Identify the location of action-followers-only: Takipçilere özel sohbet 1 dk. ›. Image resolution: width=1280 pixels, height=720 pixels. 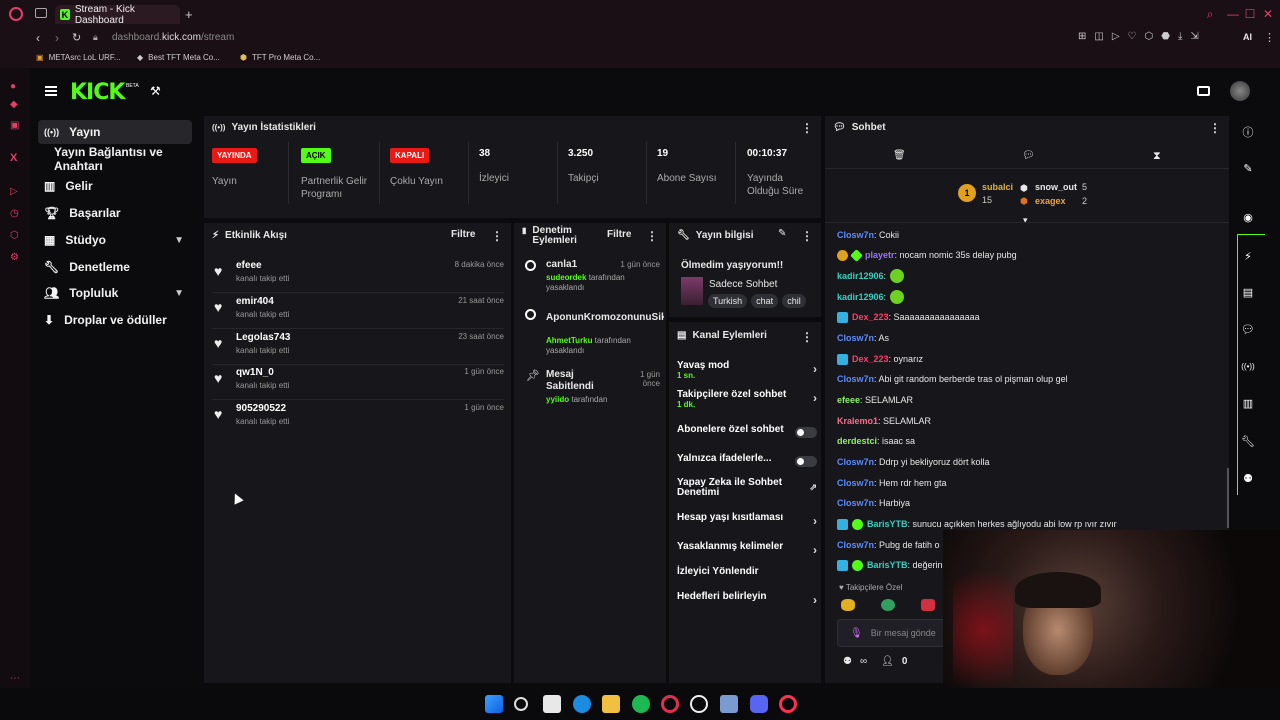
(747, 399).